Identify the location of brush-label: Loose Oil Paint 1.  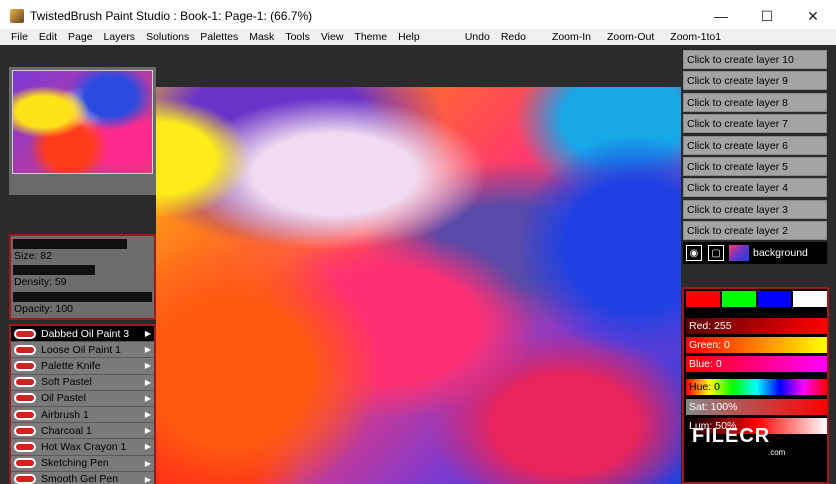
(81, 349).